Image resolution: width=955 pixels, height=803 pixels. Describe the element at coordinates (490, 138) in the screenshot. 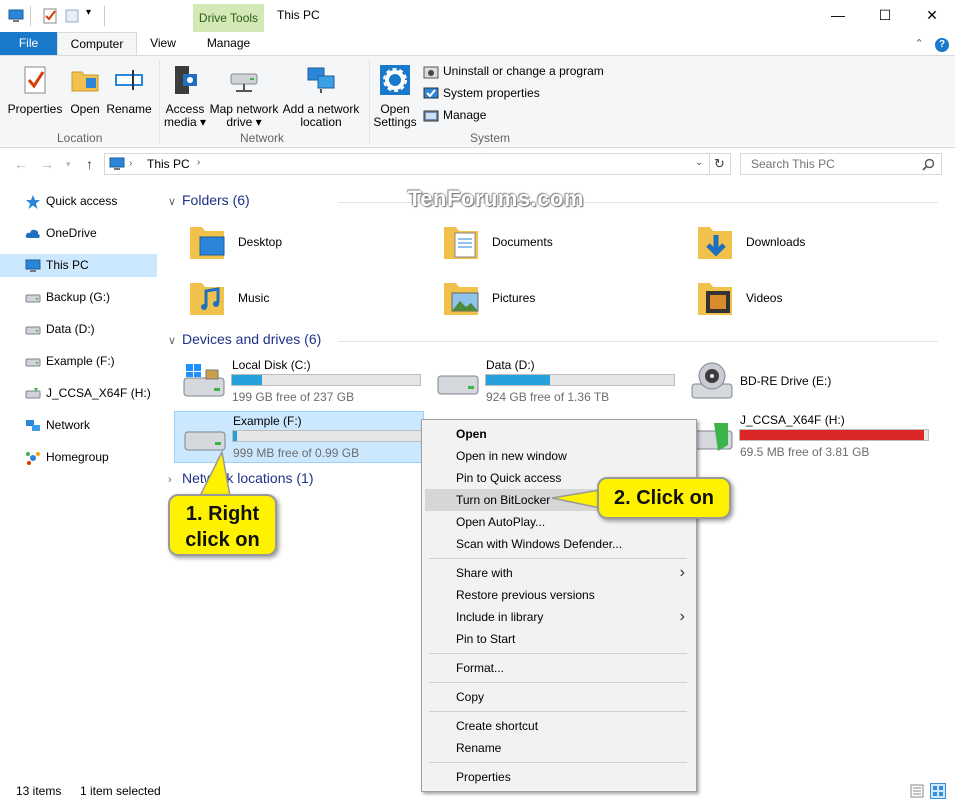

I see `system-group-label: System` at that location.